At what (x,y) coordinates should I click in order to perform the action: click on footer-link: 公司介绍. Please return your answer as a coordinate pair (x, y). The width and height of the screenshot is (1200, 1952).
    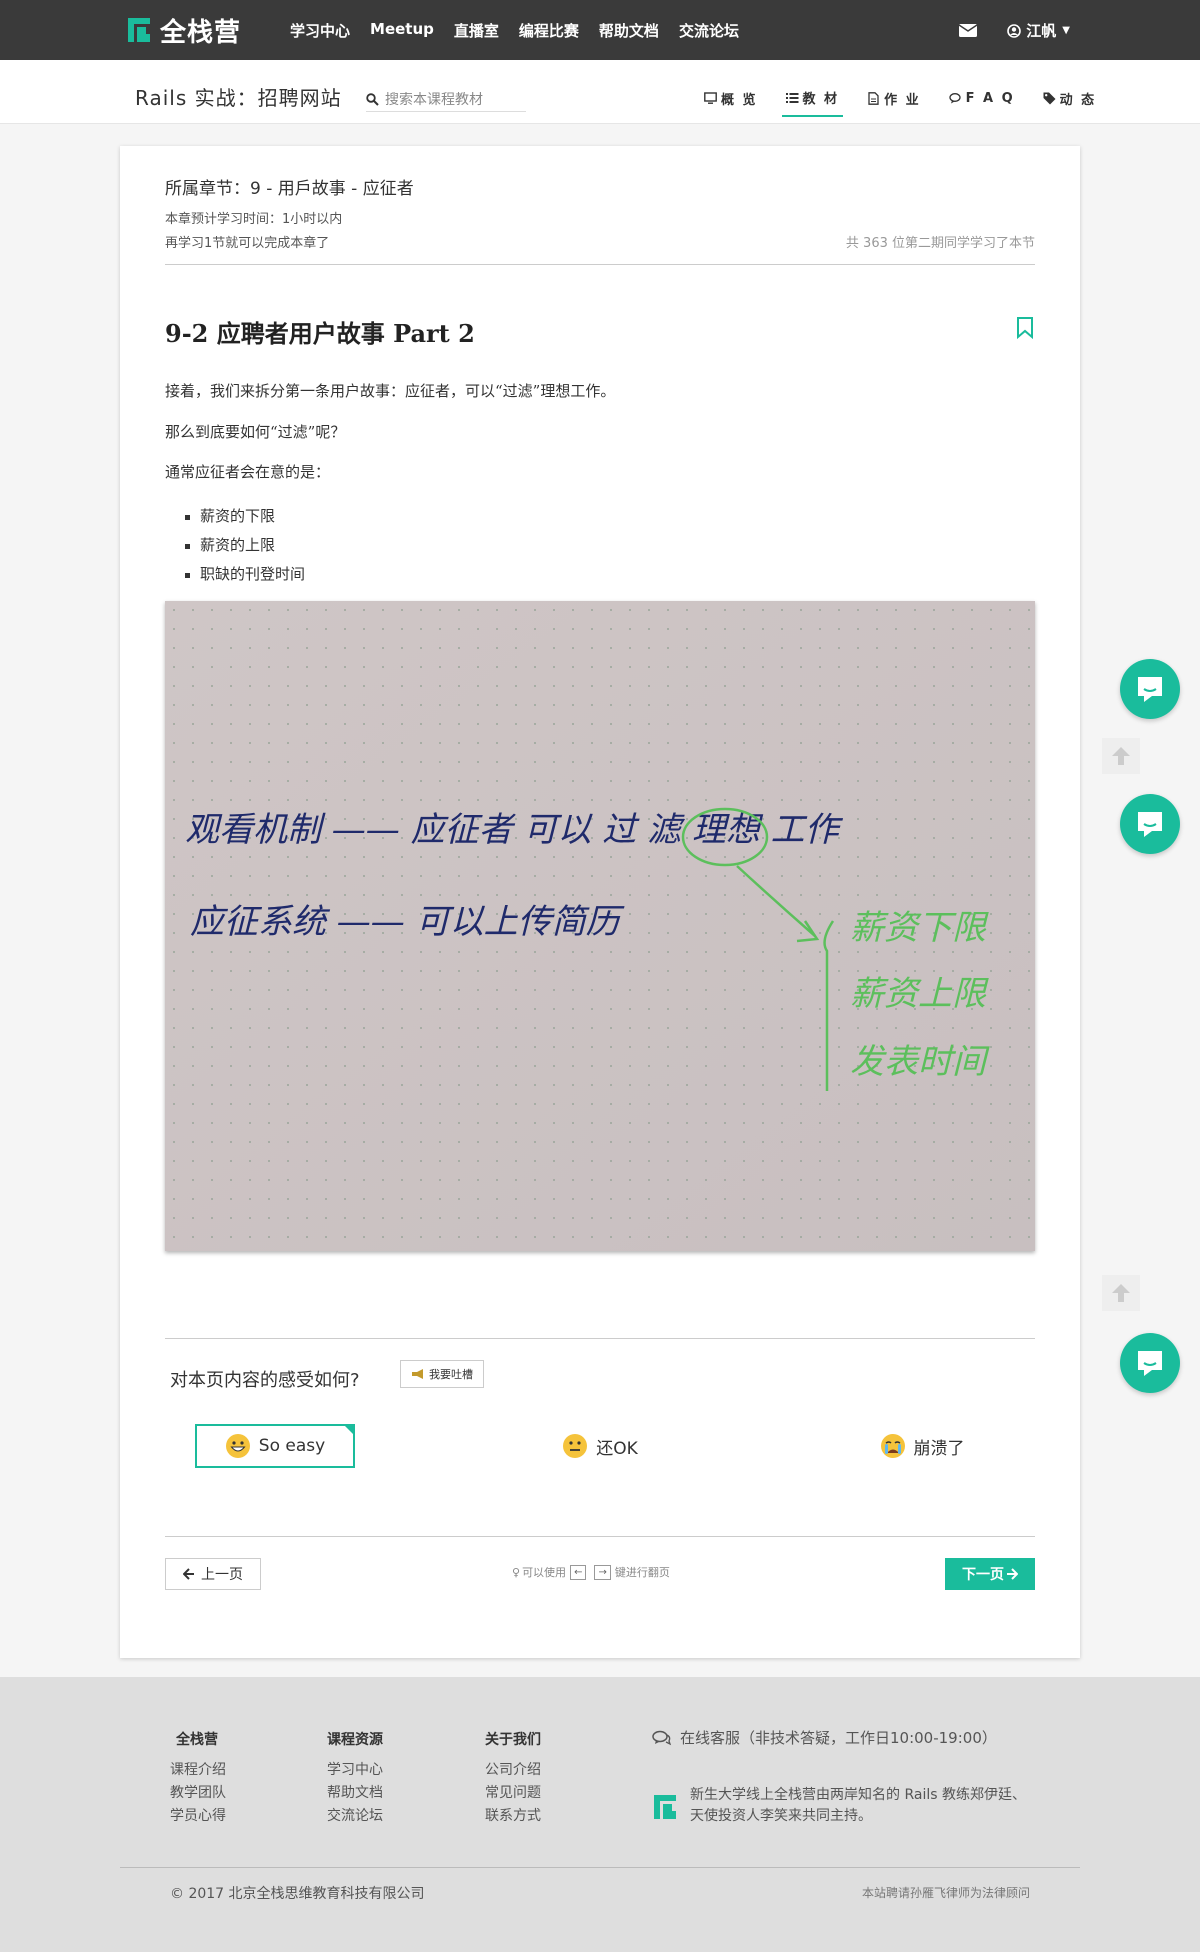
    Looking at the image, I should click on (513, 1770).